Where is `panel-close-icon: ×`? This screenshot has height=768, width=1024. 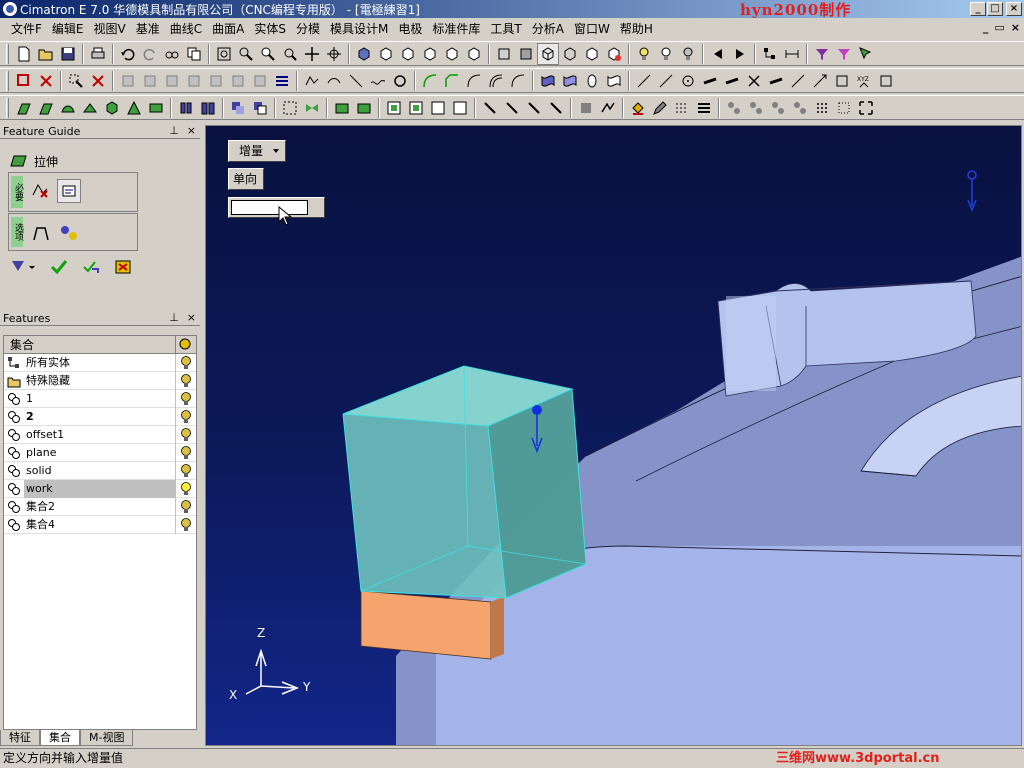 panel-close-icon: × is located at coordinates (191, 130).